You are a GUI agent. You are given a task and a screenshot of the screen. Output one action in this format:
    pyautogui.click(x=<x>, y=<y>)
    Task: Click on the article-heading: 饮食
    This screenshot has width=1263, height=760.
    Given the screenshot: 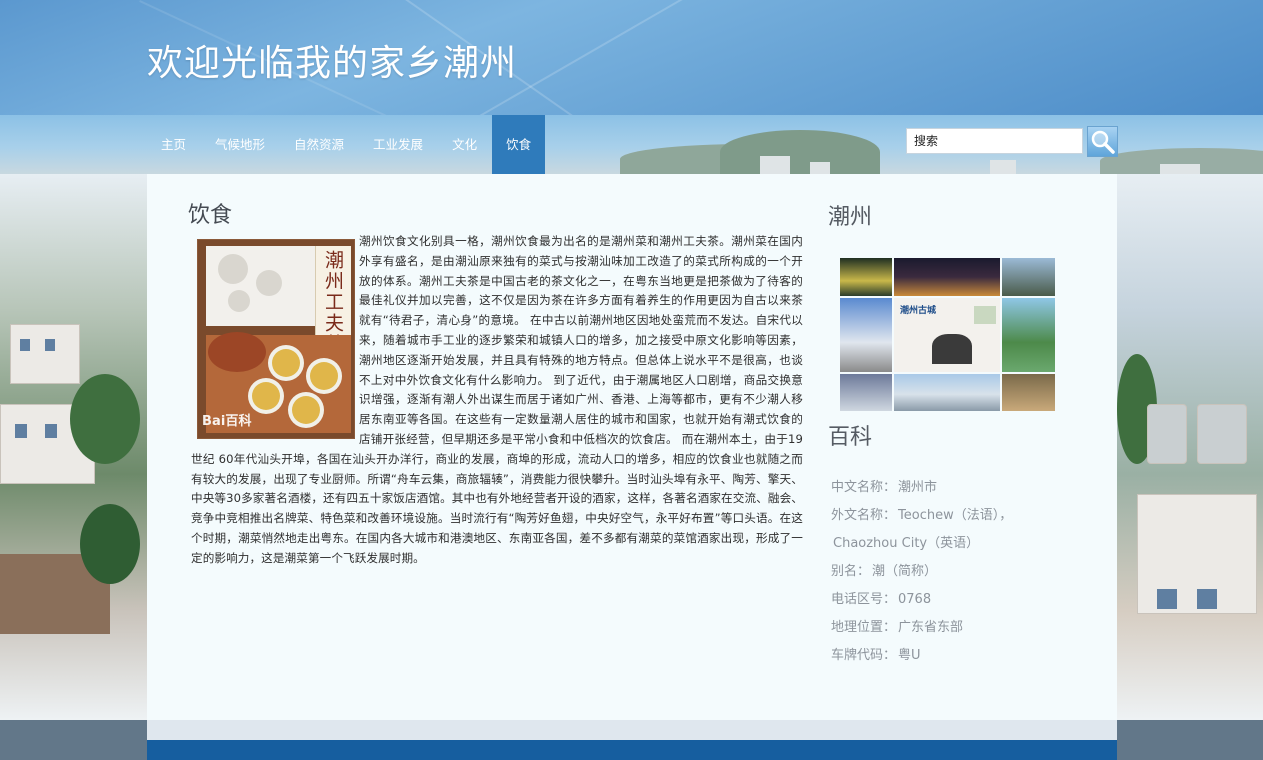 What is the action you would take?
    pyautogui.click(x=210, y=215)
    